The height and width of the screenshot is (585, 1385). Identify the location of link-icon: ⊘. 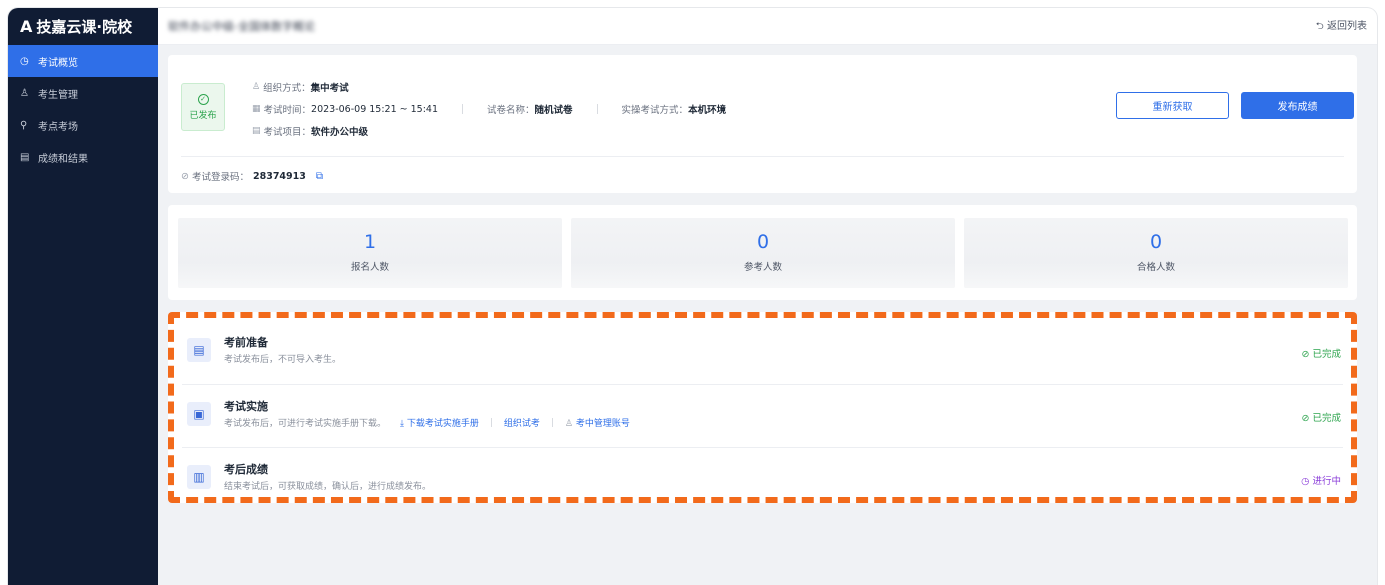
(185, 176).